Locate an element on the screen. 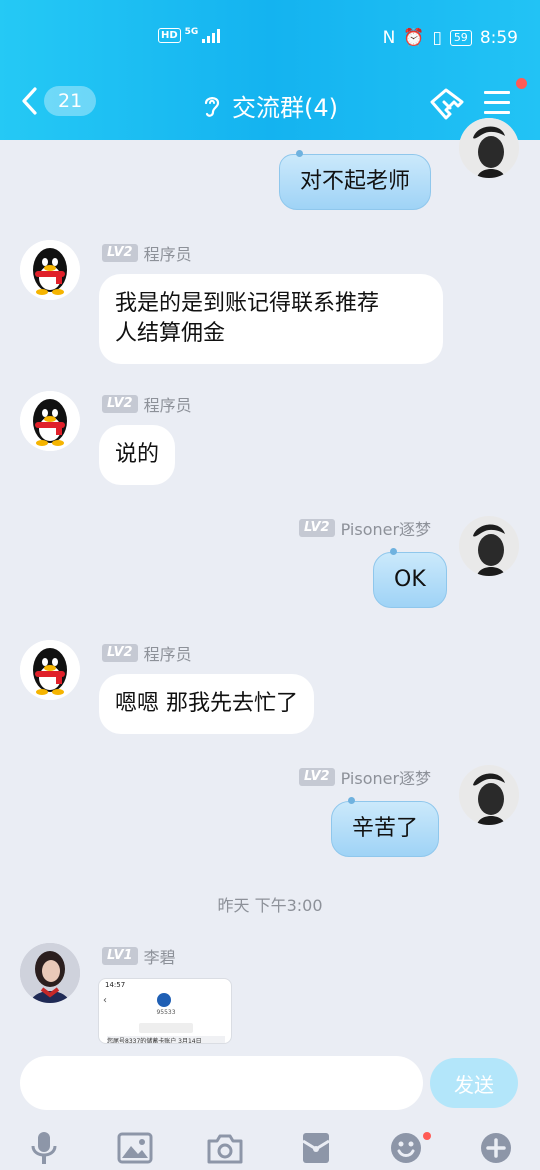  camera-icon is located at coordinates (225, 1148).